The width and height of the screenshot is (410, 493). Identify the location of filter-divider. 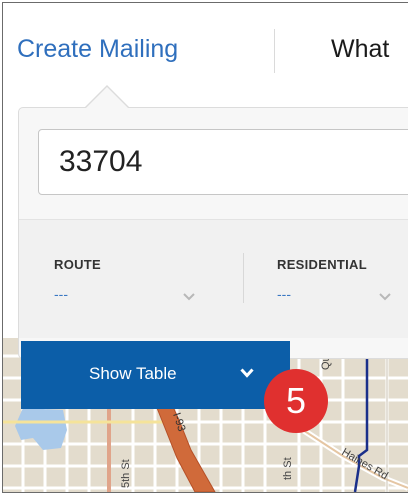
(243, 278).